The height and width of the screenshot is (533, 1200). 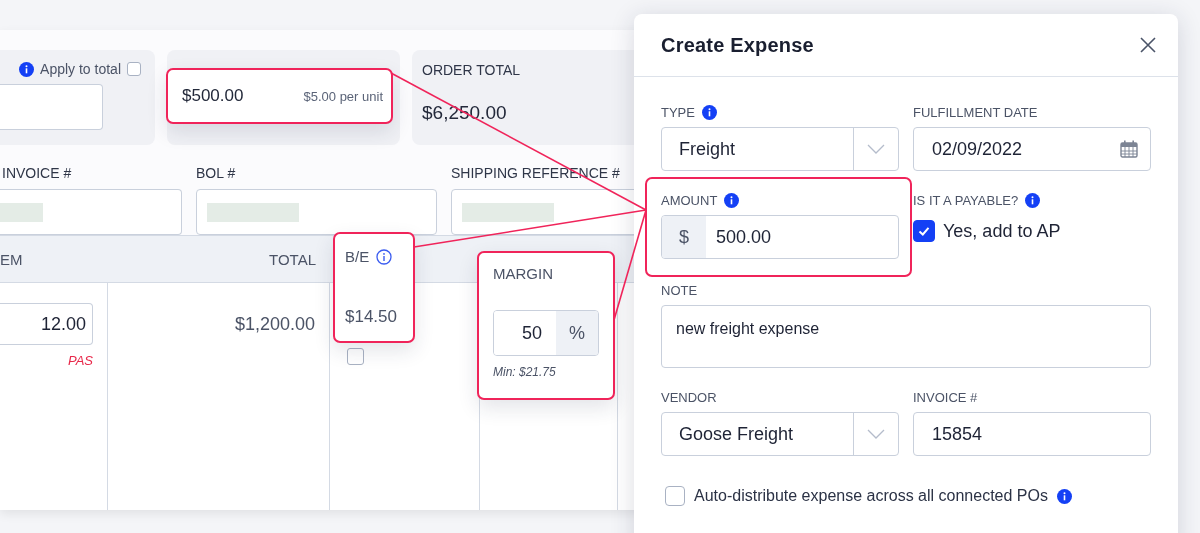 What do you see at coordinates (11, 259) in the screenshot?
I see `column-header: EM` at bounding box center [11, 259].